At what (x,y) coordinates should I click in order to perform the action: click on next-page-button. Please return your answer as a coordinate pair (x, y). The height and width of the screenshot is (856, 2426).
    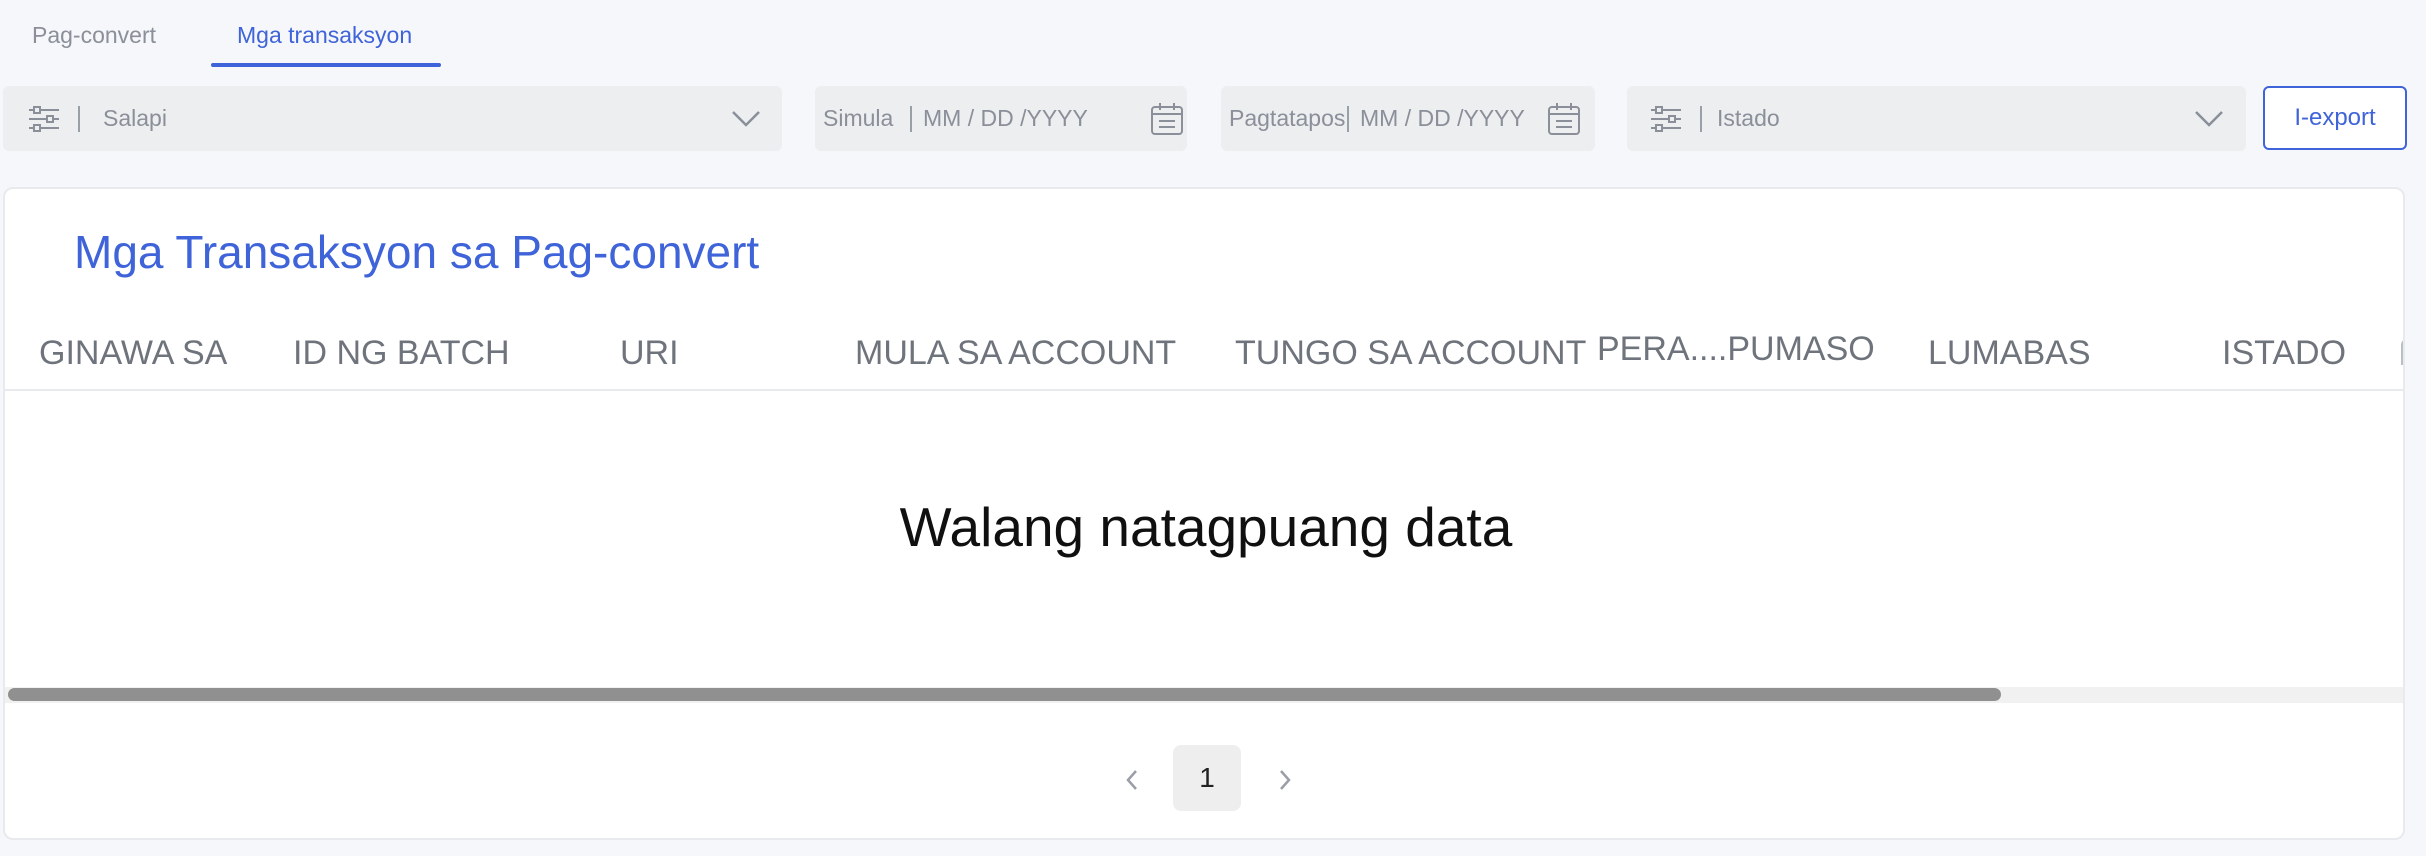
    Looking at the image, I should click on (1285, 780).